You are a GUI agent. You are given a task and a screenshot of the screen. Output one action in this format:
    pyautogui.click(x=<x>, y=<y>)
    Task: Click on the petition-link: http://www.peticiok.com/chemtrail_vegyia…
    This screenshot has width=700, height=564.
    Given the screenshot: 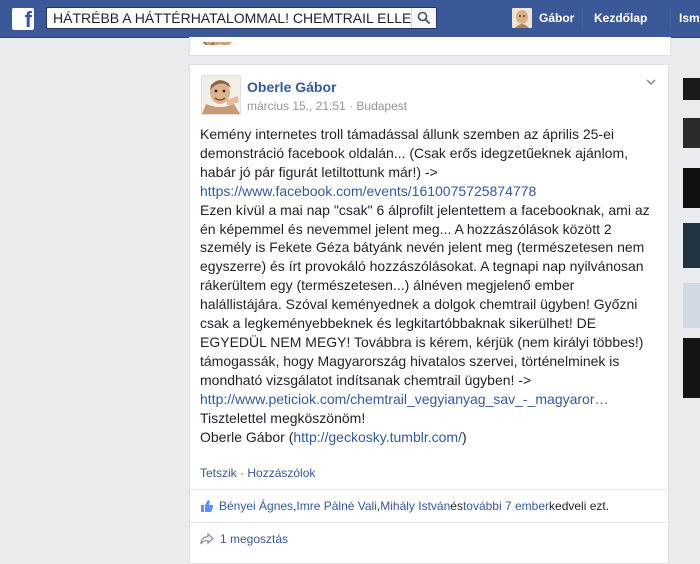 What is the action you would take?
    pyautogui.click(x=404, y=399)
    